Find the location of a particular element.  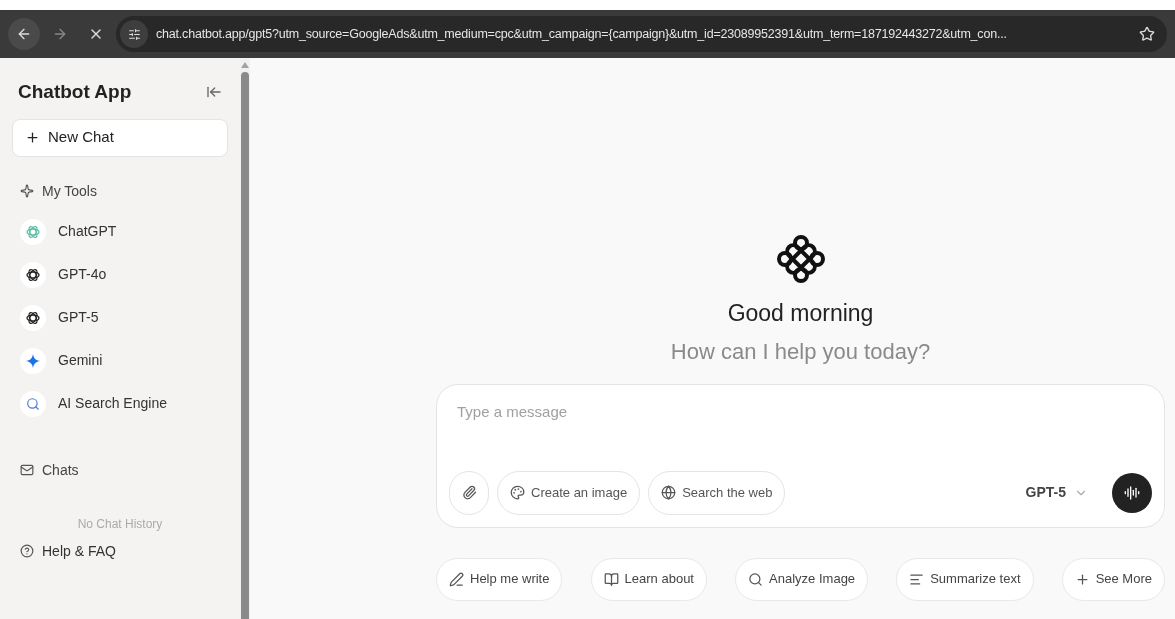

voice-button is located at coordinates (1132, 492).